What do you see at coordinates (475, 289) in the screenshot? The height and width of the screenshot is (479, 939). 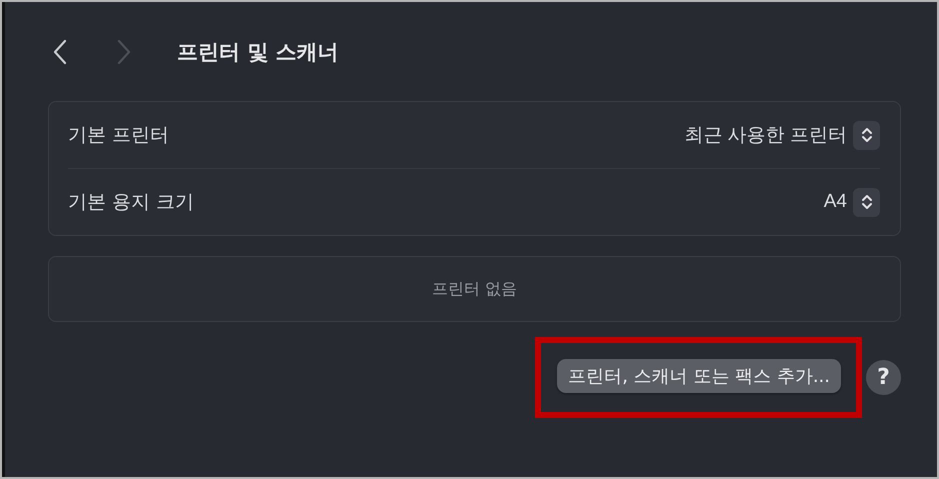 I see `empty-message: 프린터 없음` at bounding box center [475, 289].